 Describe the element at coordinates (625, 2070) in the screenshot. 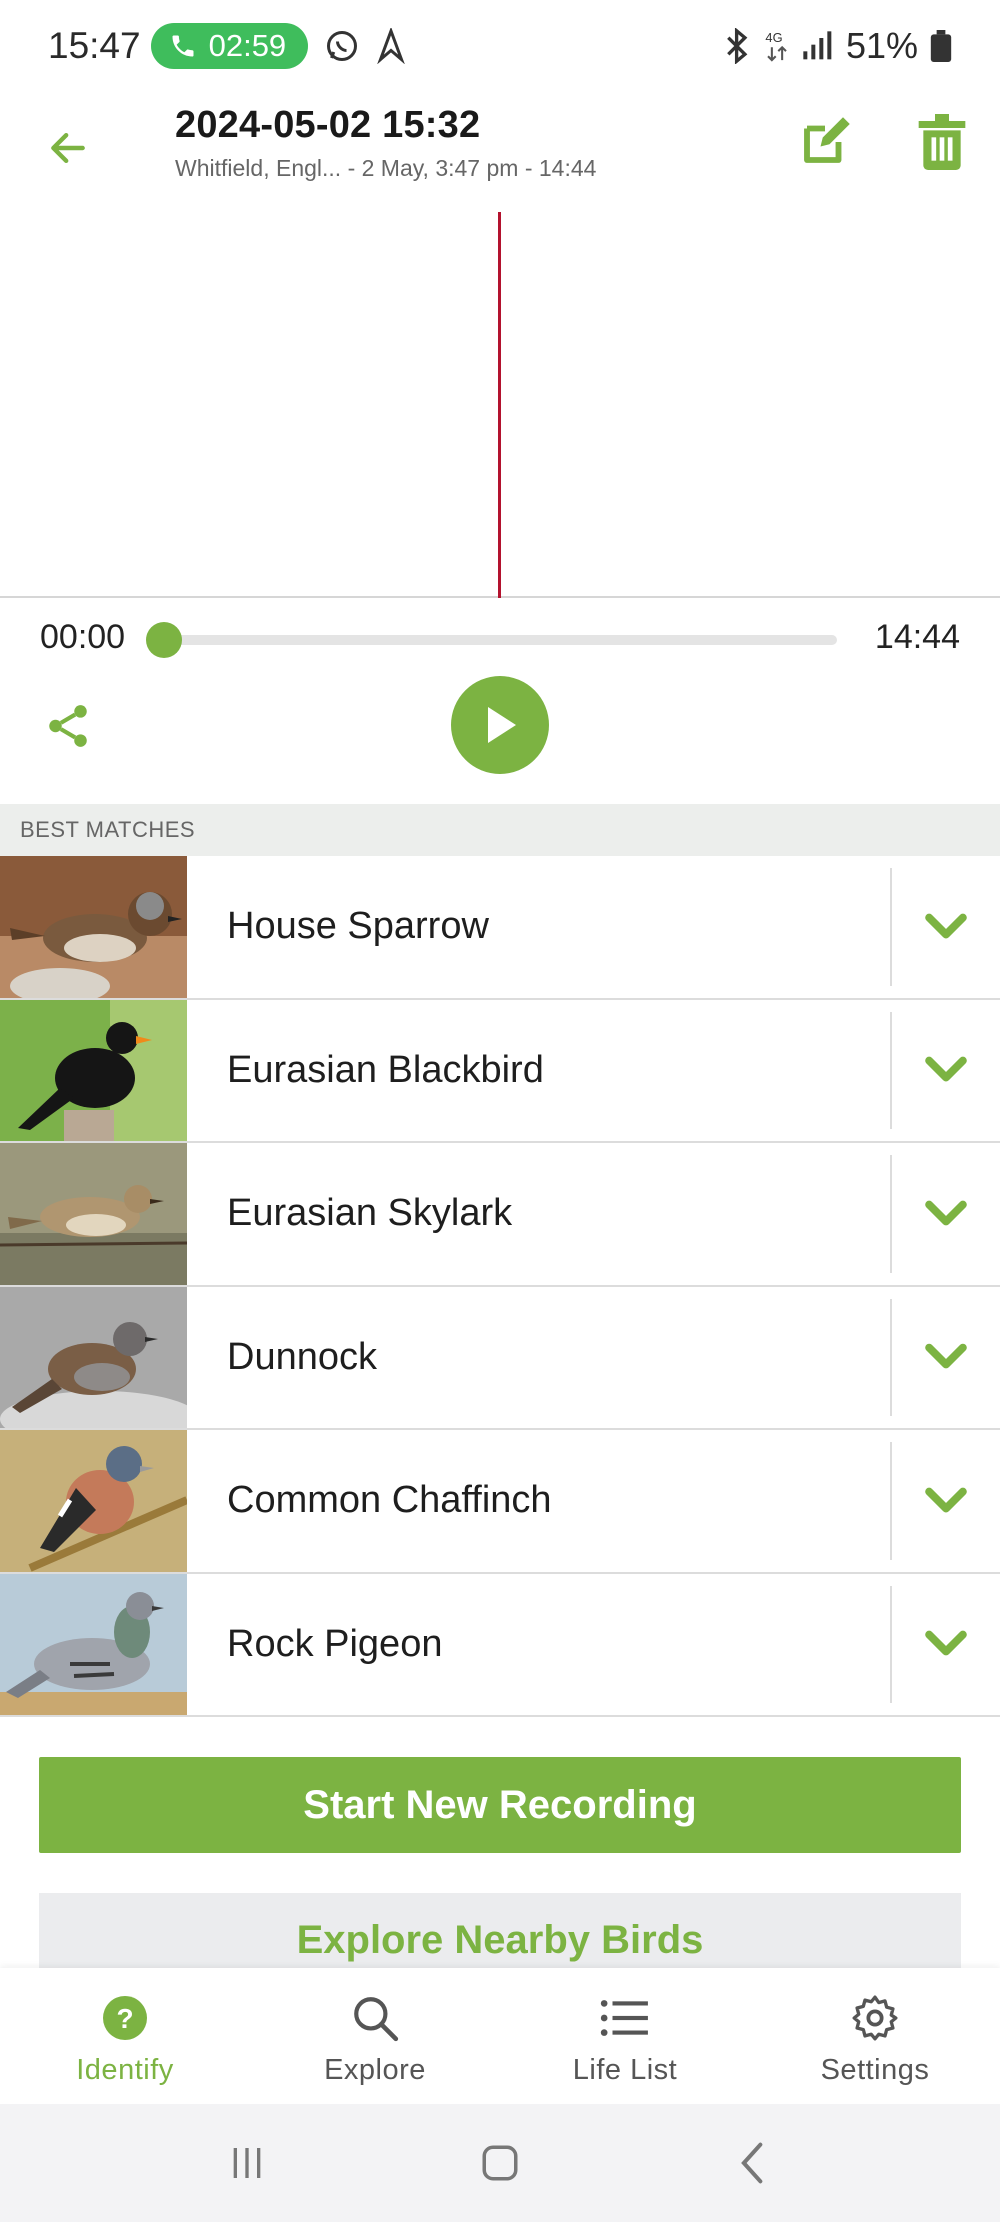

I see `nav-label: Life List` at that location.